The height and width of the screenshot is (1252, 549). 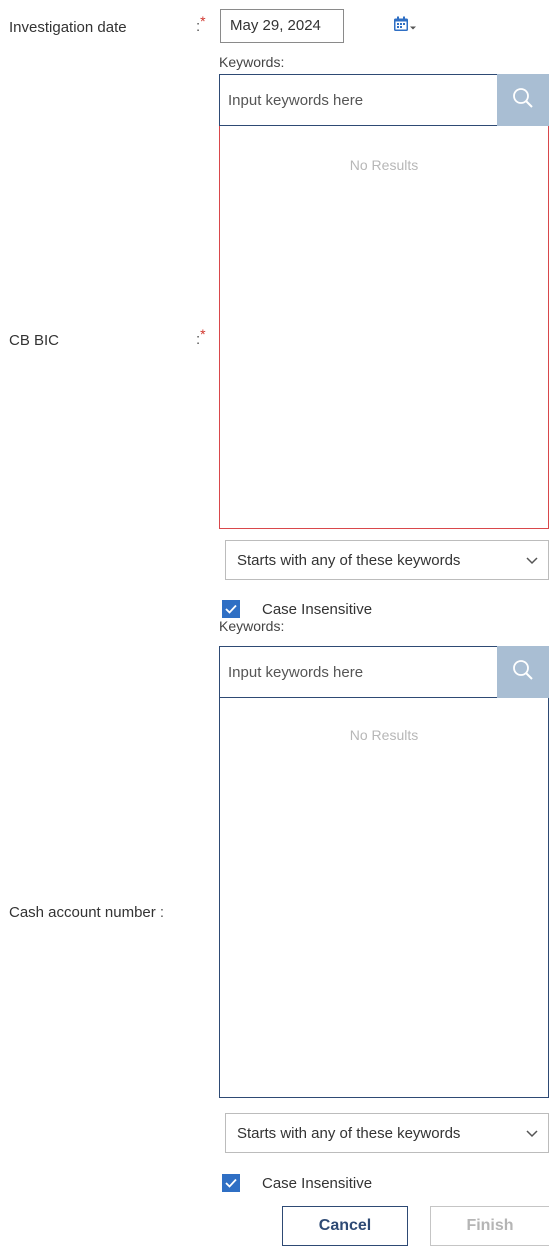 I want to click on cash-account-search: Input keywords here, so click(x=384, y=672).